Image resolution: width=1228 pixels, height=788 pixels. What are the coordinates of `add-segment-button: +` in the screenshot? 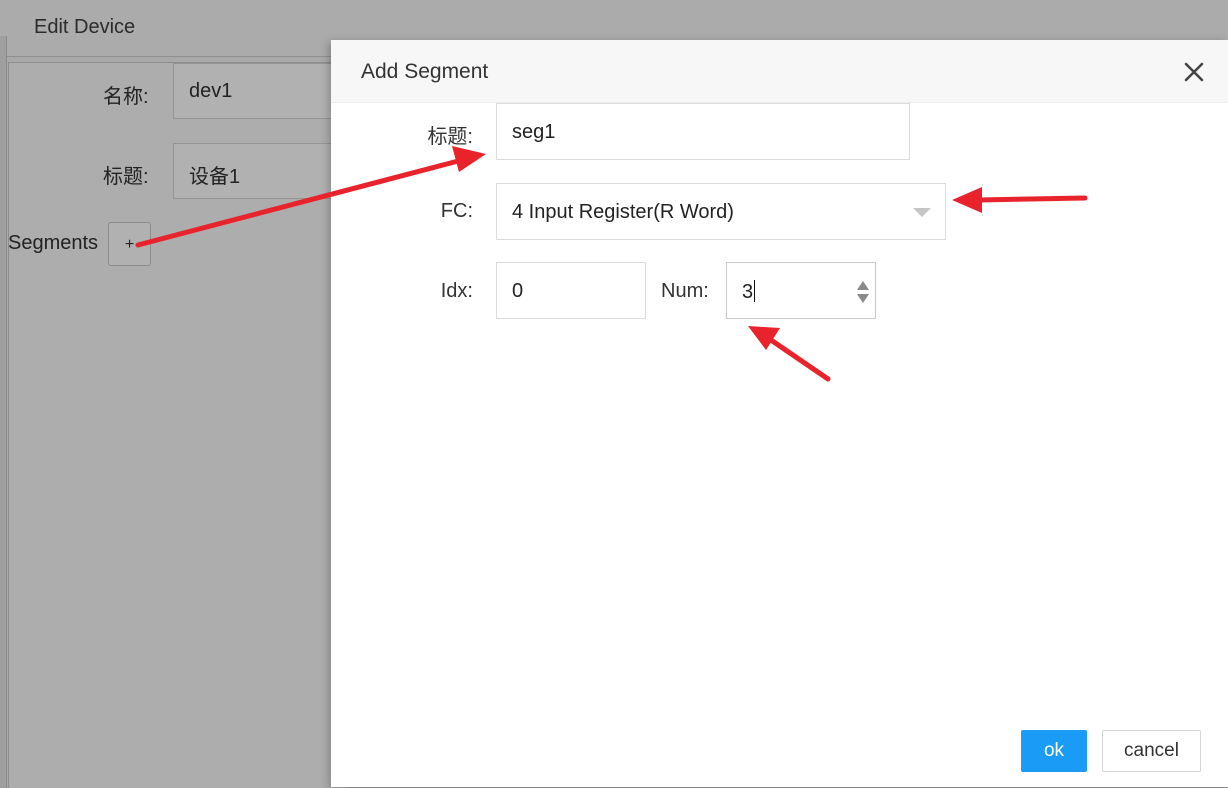 It's located at (129, 244).